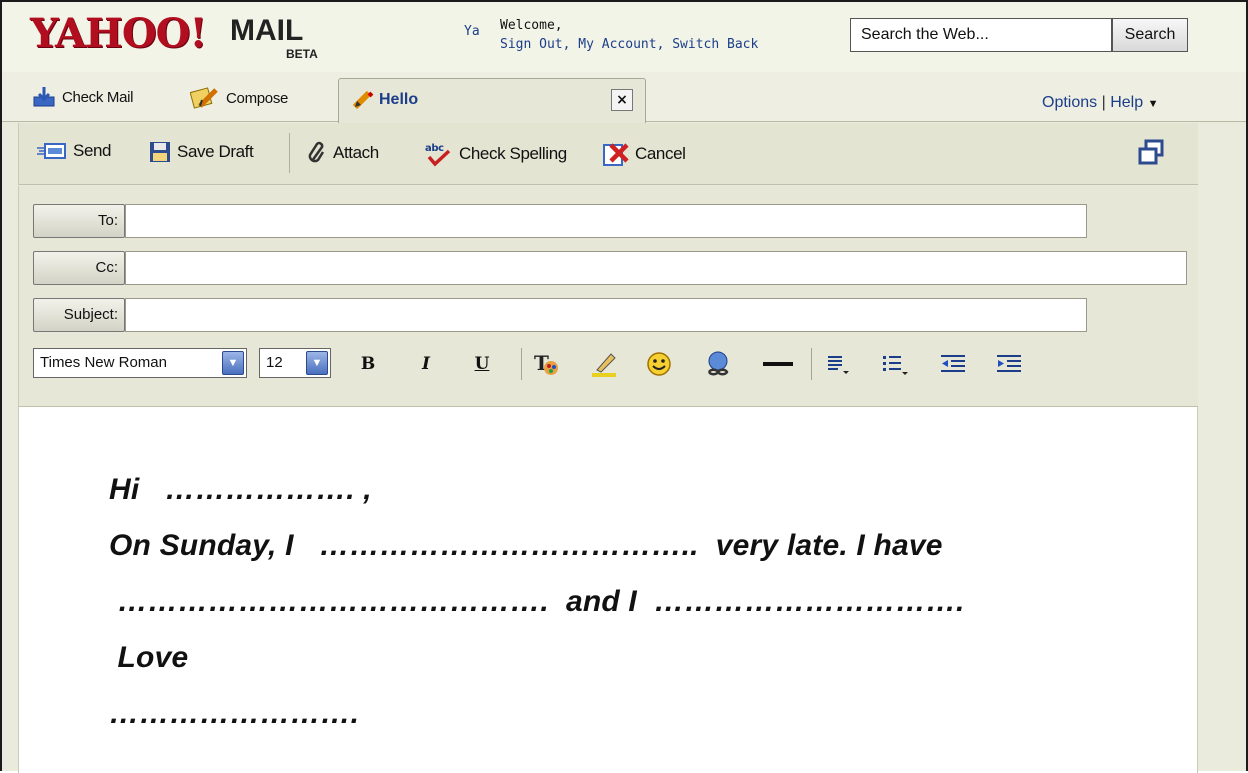 The width and height of the screenshot is (1248, 773). Describe the element at coordinates (51, 151) in the screenshot. I see `send-icon` at that location.